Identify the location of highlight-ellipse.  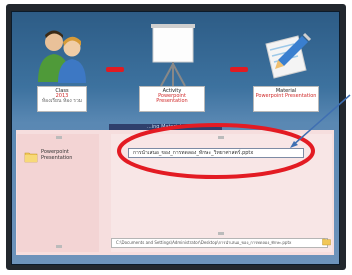
(216, 151).